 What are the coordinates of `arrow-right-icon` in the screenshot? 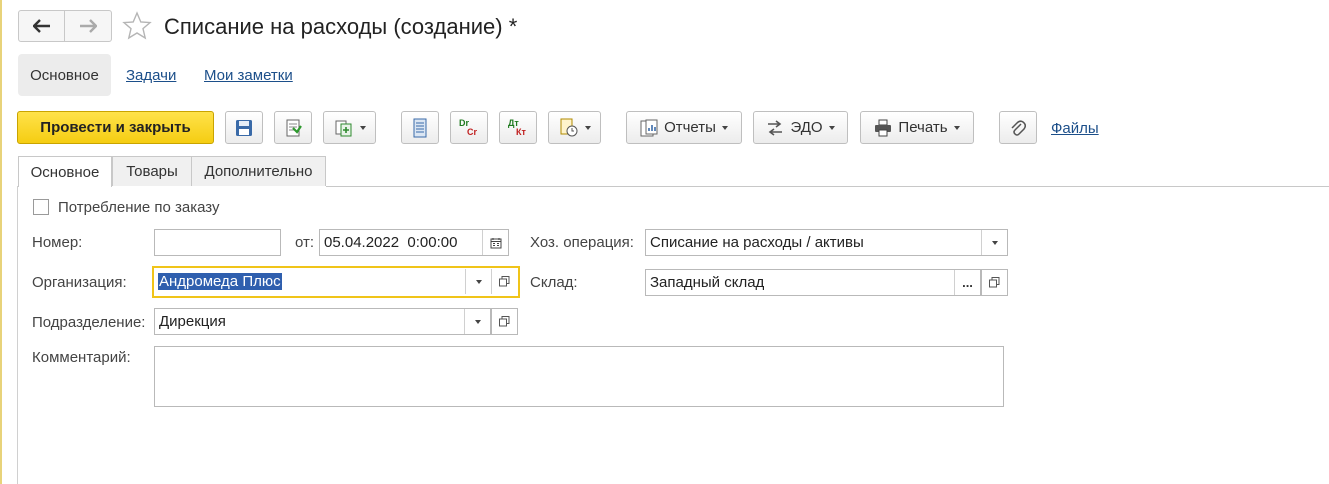 It's located at (88, 26).